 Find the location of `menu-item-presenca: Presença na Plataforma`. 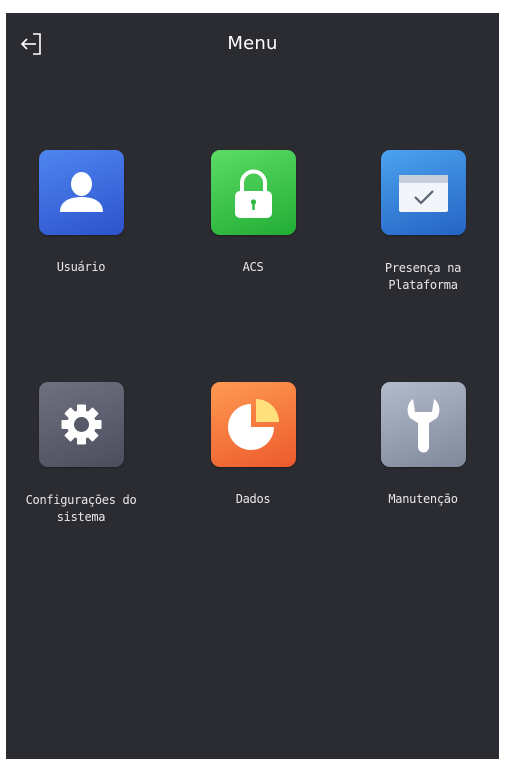

menu-item-presenca: Presença na Plataforma is located at coordinates (423, 225).